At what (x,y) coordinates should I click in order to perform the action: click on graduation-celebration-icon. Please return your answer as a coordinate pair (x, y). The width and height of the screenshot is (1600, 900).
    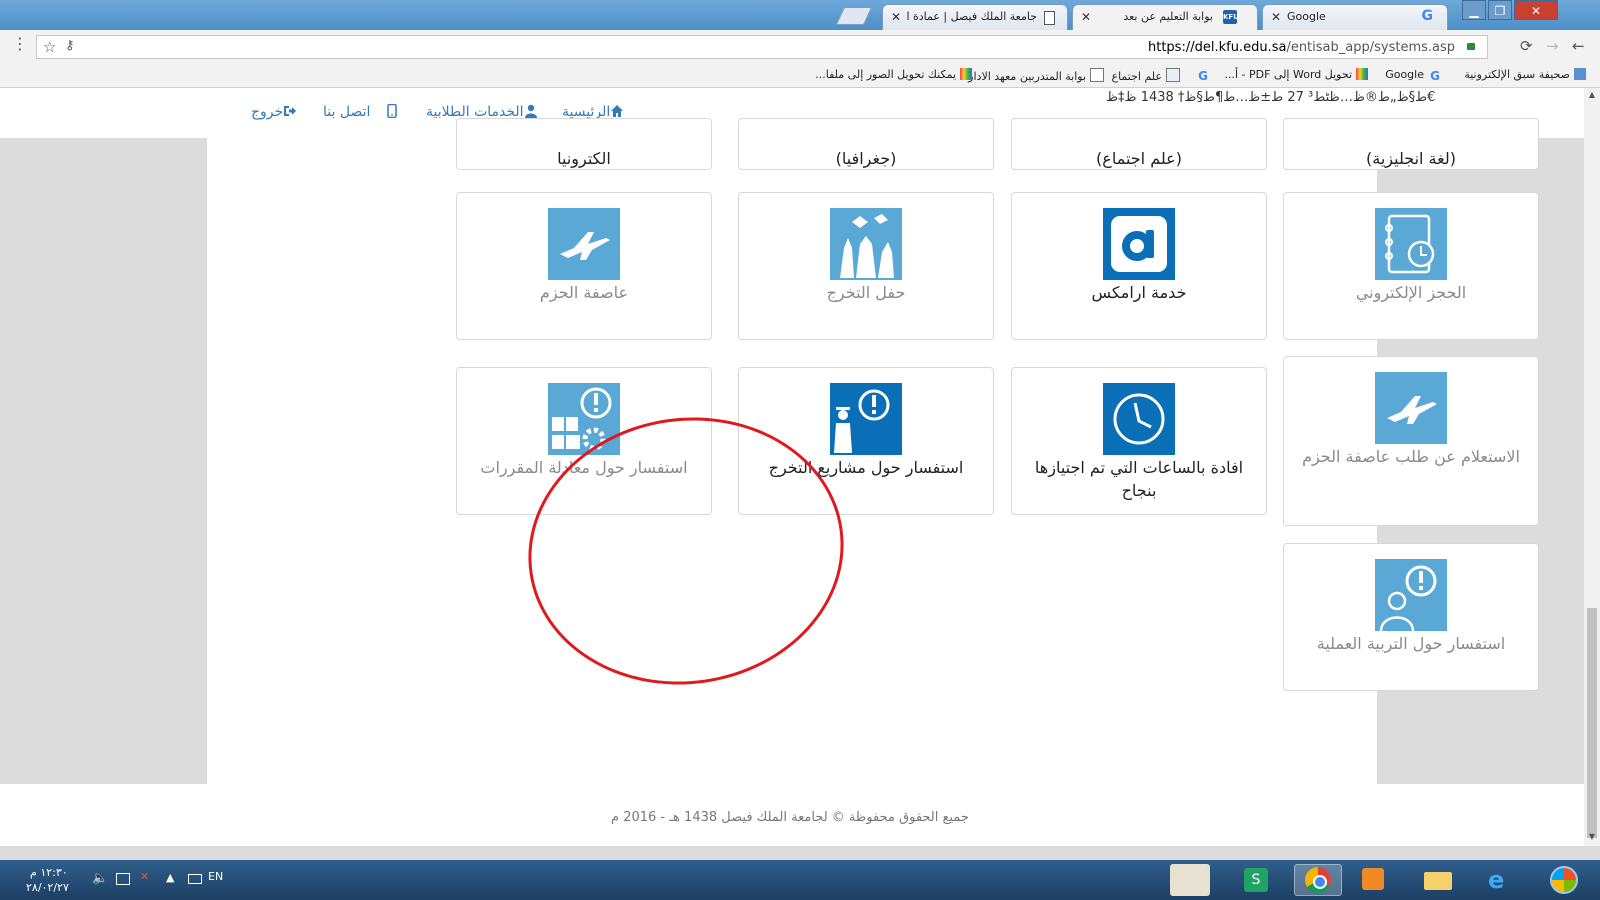
    Looking at the image, I should click on (866, 244).